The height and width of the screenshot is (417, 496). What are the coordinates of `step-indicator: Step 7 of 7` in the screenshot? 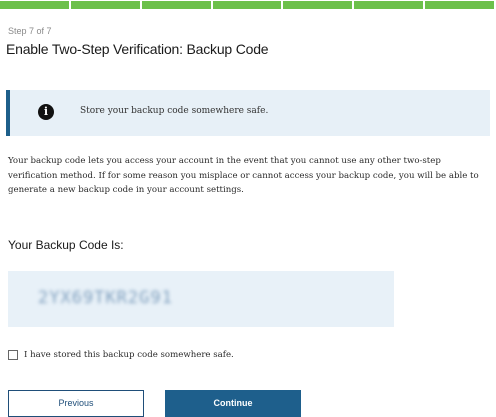 It's located at (30, 31).